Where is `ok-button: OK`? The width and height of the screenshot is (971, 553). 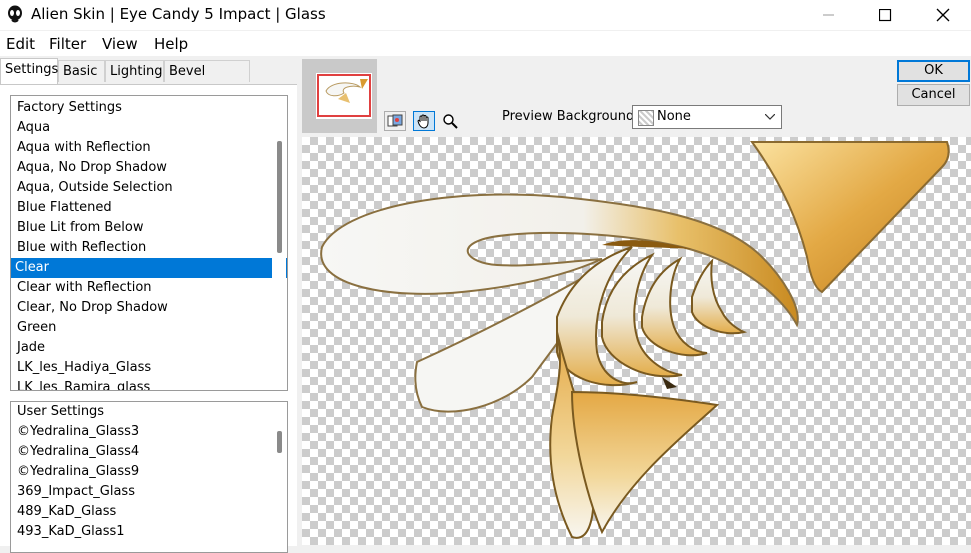
ok-button: OK is located at coordinates (933, 71).